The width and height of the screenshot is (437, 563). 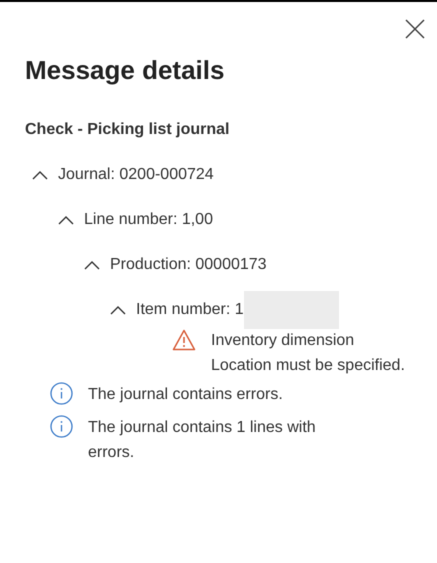 I want to click on message-text: Inventory dimension Location must be specified., so click(x=308, y=353).